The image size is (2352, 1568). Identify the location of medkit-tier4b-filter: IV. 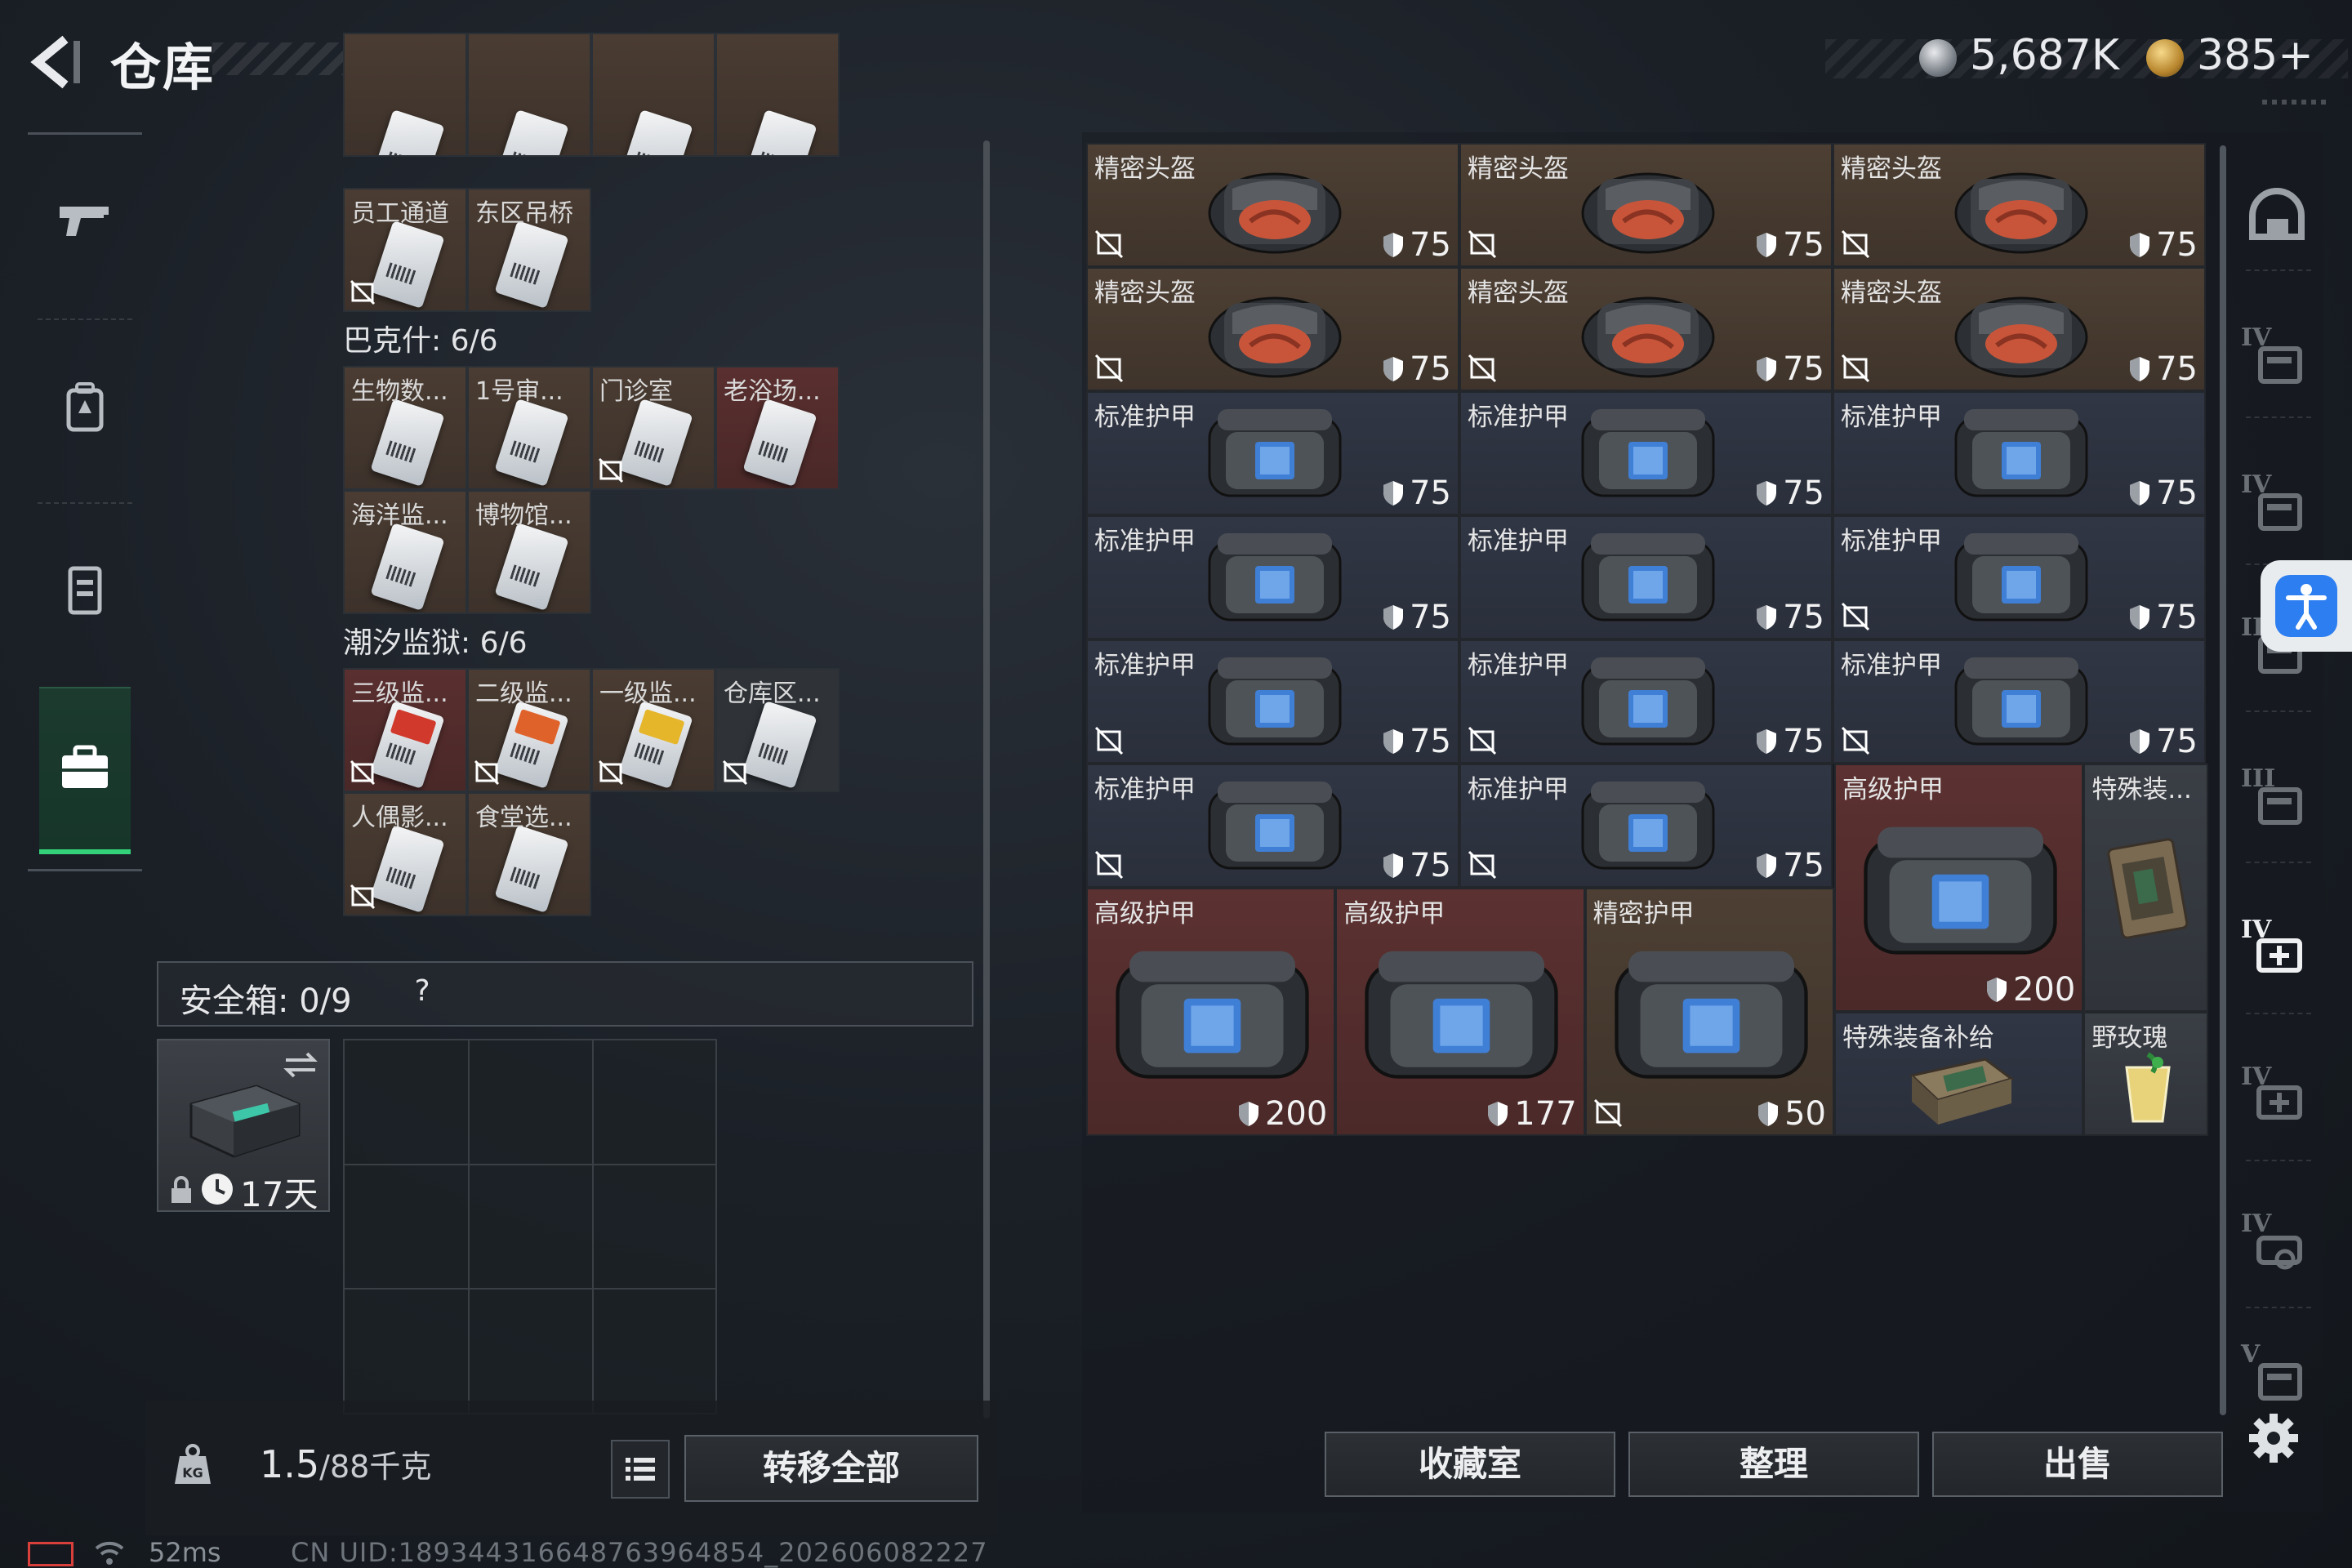
(2276, 1098).